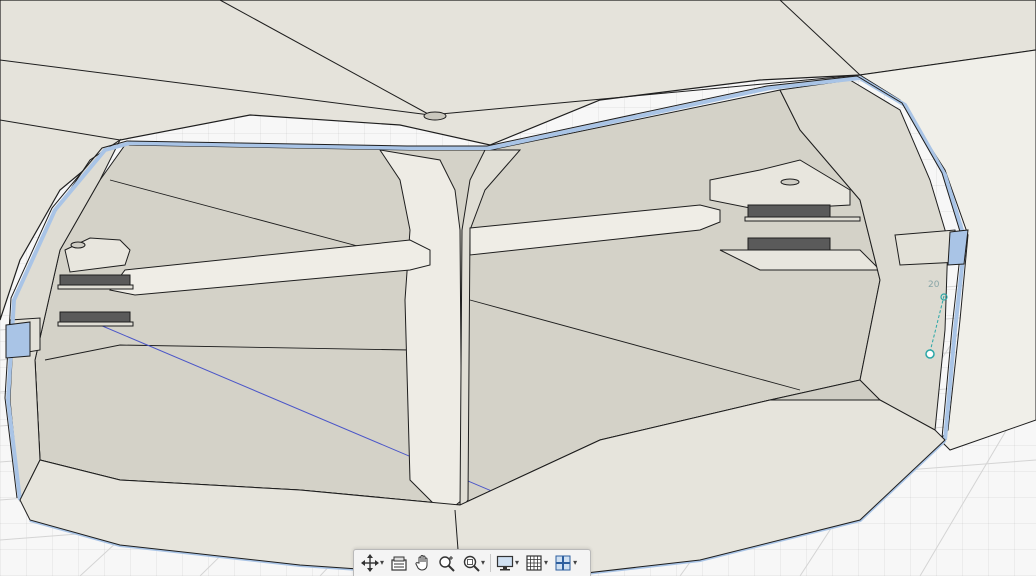 Image resolution: width=1036 pixels, height=576 pixels. What do you see at coordinates (575, 563) in the screenshot?
I see `viewports-caret: ▾` at bounding box center [575, 563].